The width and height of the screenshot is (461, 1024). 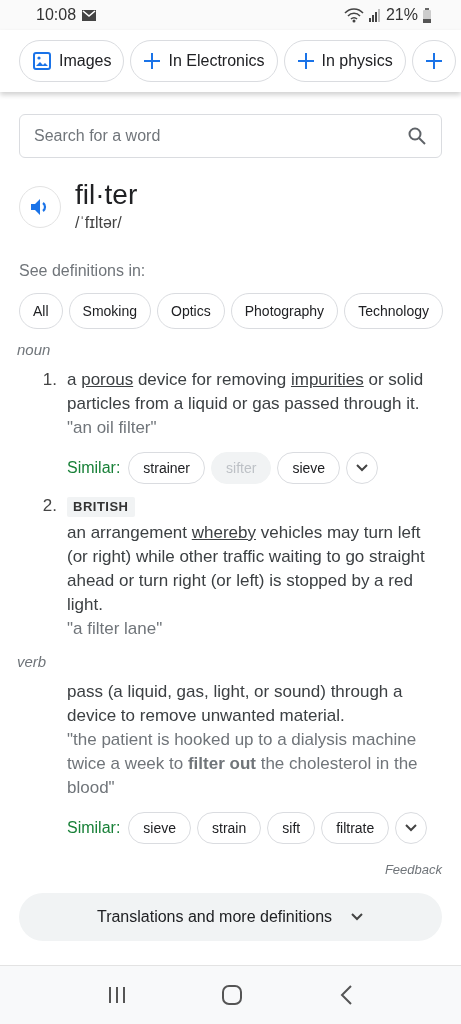 What do you see at coordinates (393, 311) in the screenshot?
I see `category-chip: Technology` at bounding box center [393, 311].